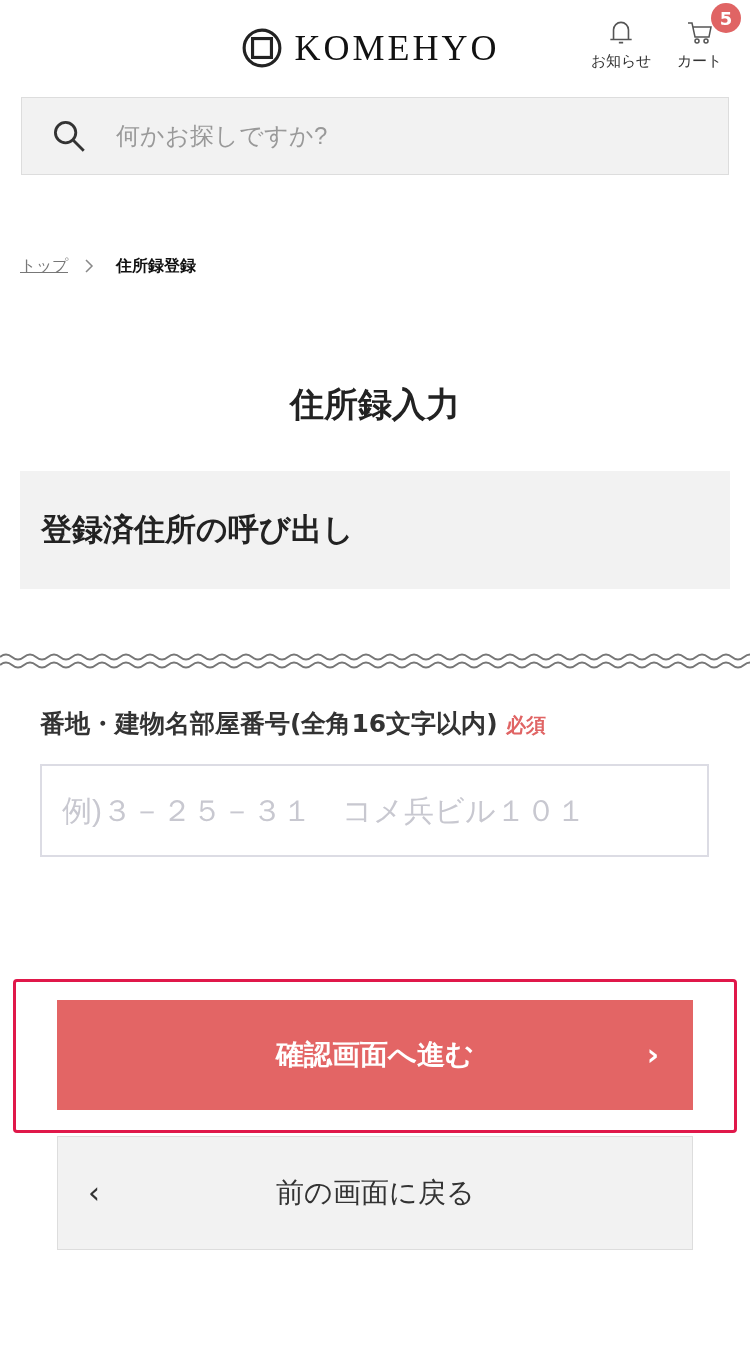 This screenshot has width=750, height=1370. Describe the element at coordinates (621, 61) in the screenshot. I see `notice-label: お知らせ` at that location.